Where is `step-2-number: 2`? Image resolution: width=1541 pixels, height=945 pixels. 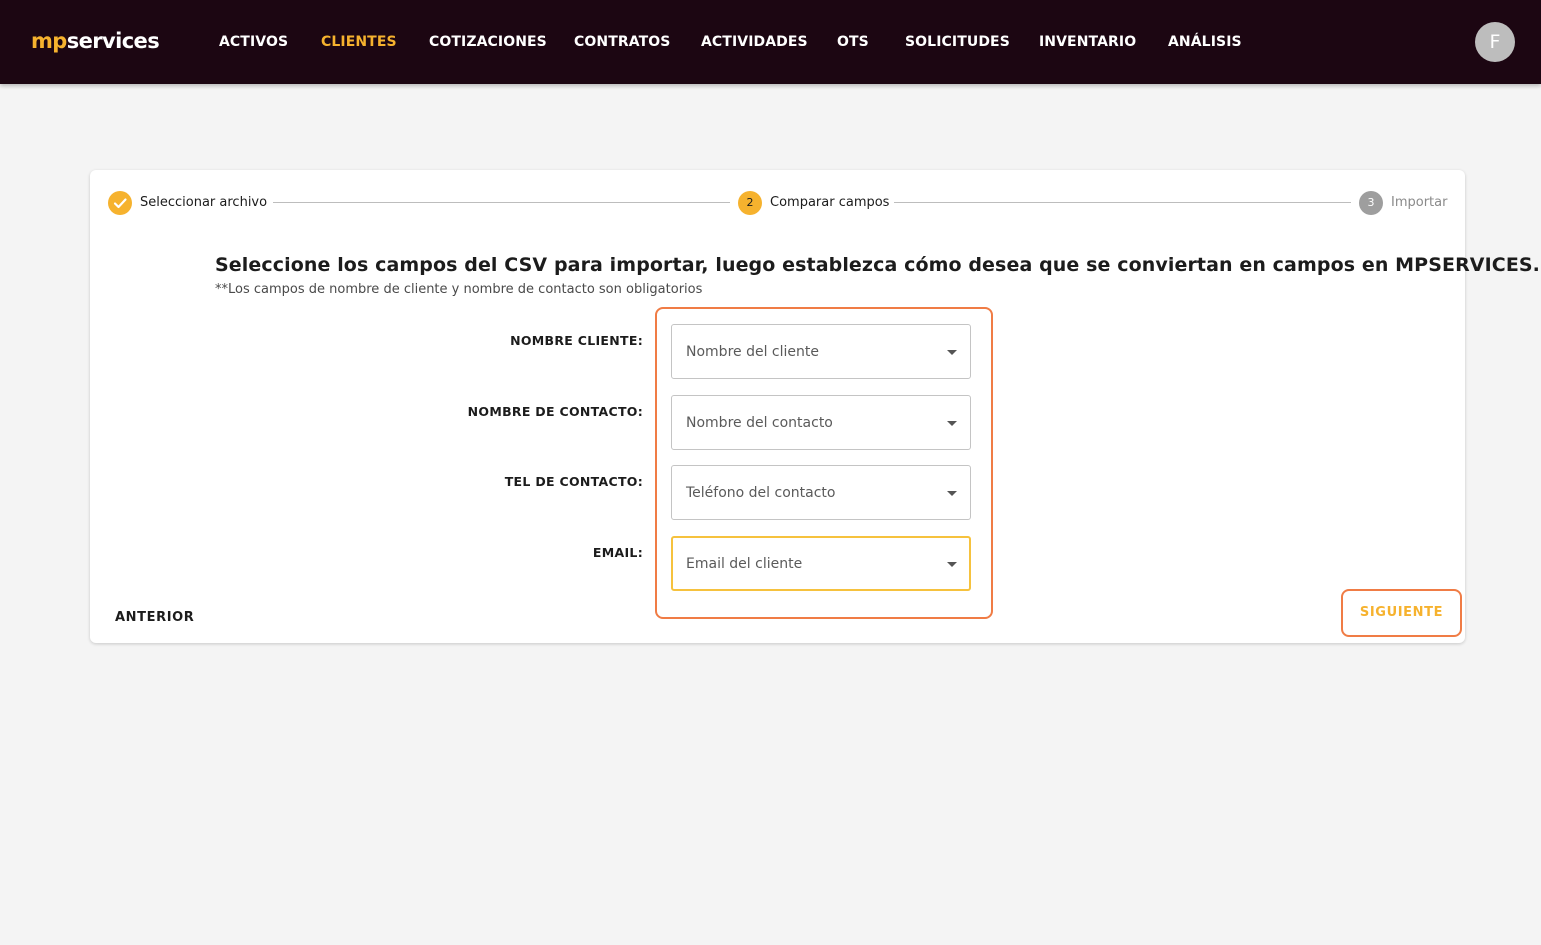
step-2-number: 2 is located at coordinates (750, 203).